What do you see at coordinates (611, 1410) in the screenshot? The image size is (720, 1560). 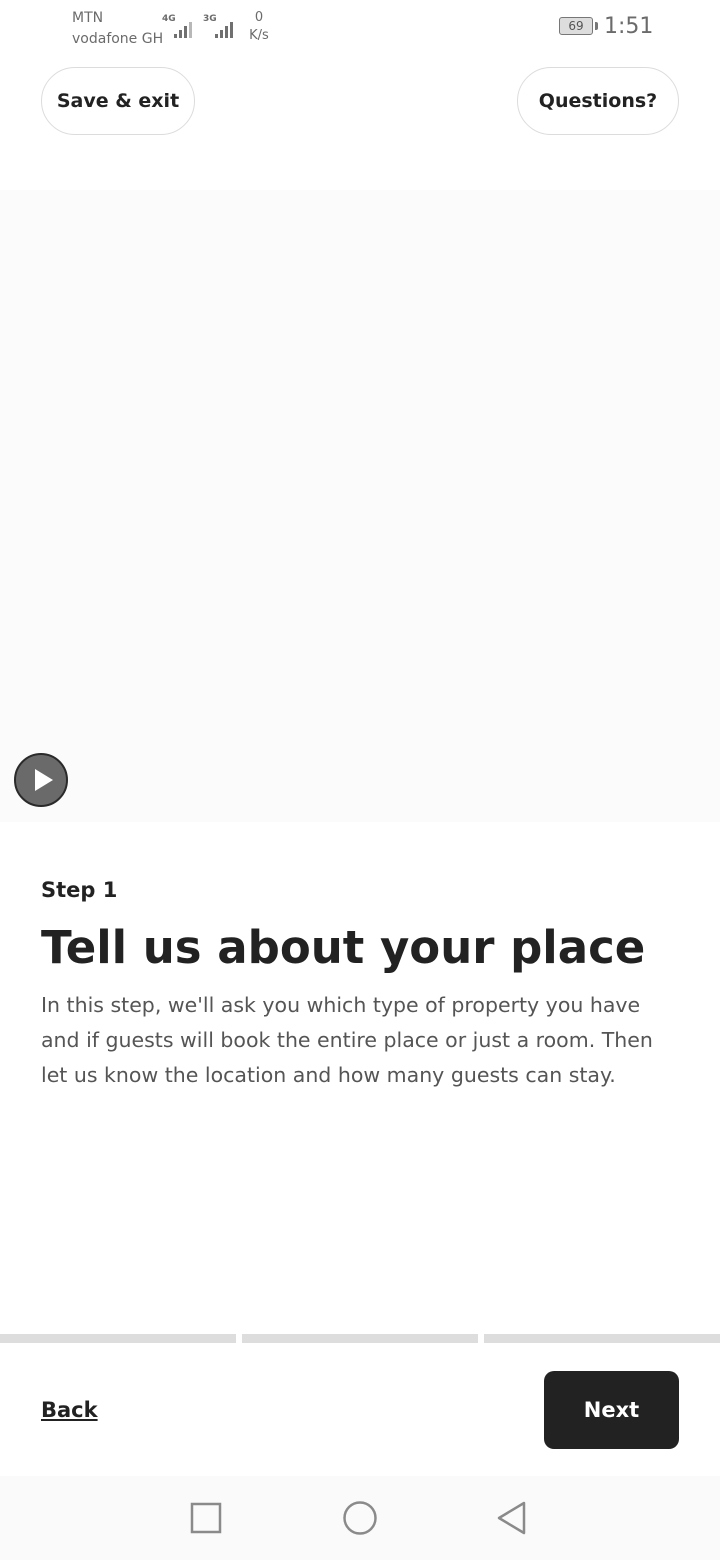 I see `next-button: Next` at bounding box center [611, 1410].